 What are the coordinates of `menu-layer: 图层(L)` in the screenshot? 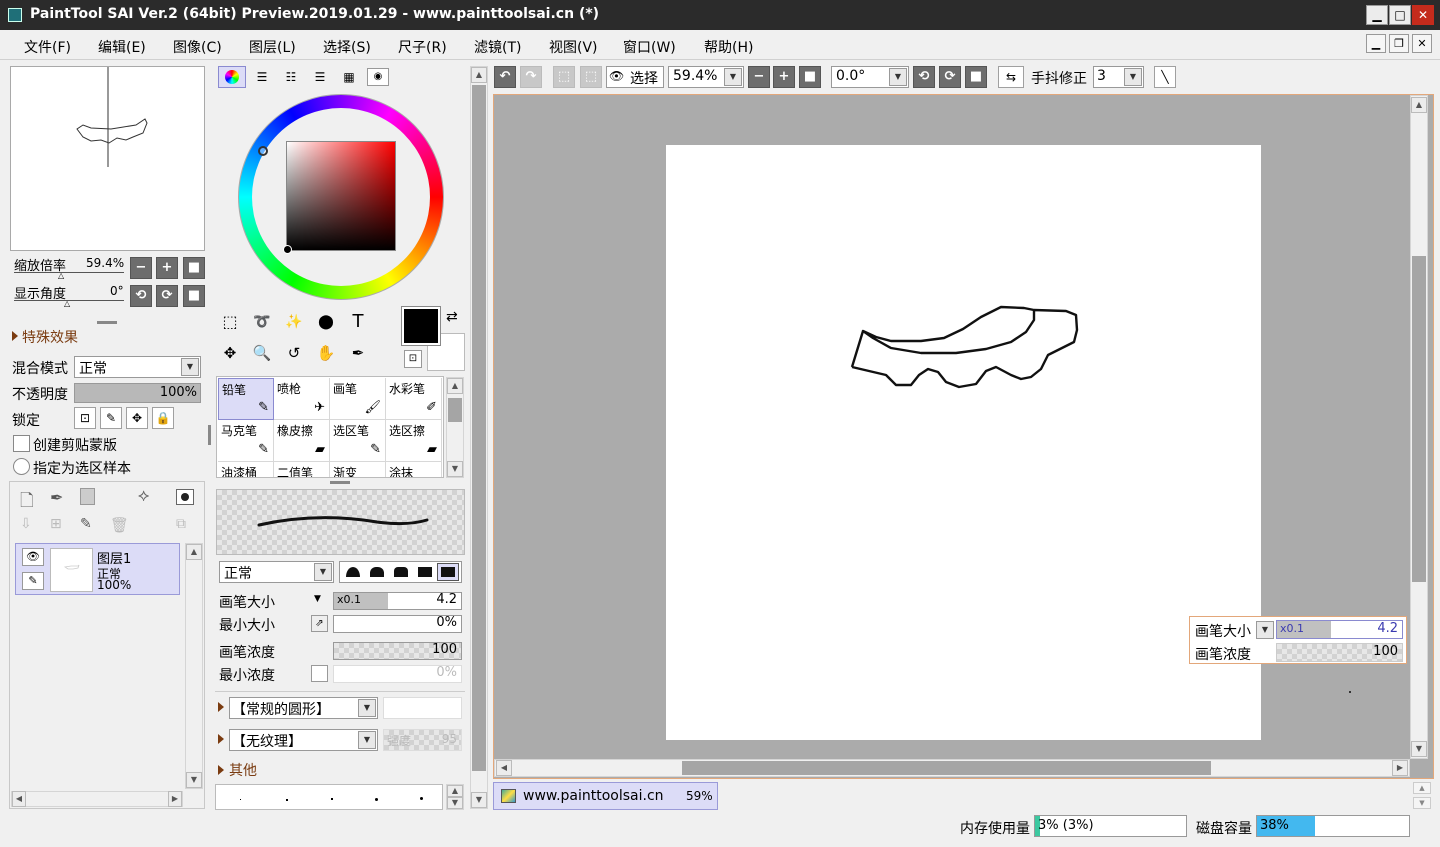 It's located at (272, 47).